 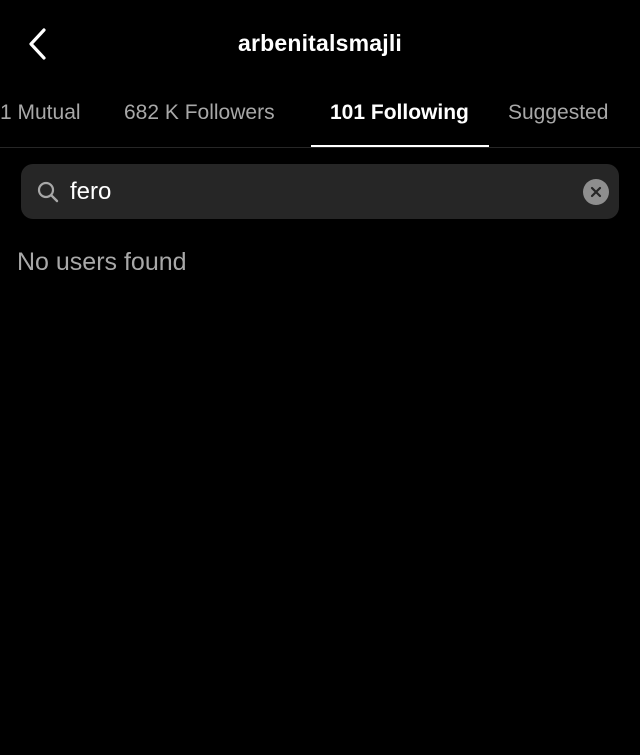 I want to click on tab-following: 101 Following, so click(x=399, y=118).